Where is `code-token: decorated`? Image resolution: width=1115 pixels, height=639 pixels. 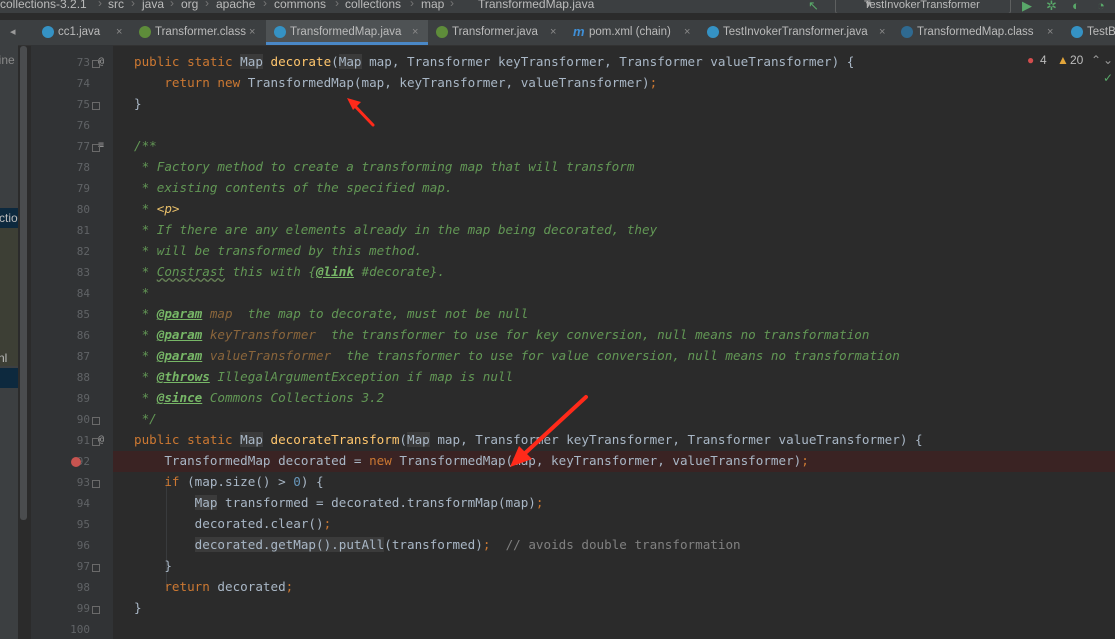 code-token: decorated is located at coordinates (251, 586).